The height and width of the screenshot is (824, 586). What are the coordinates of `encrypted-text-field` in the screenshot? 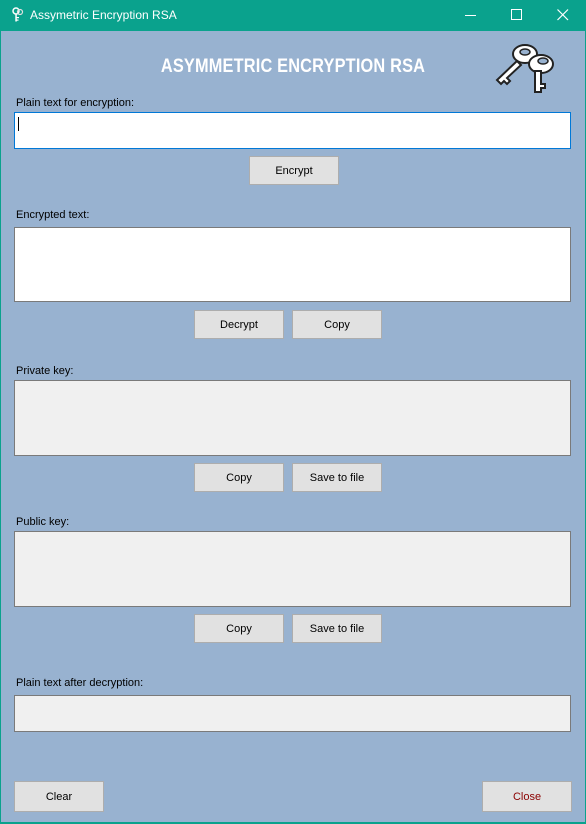 It's located at (292, 264).